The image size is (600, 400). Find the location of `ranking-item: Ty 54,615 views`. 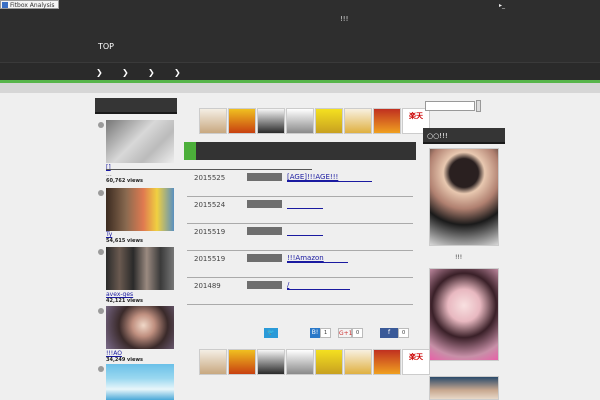

ranking-item: Ty 54,615 views is located at coordinates (143, 218).